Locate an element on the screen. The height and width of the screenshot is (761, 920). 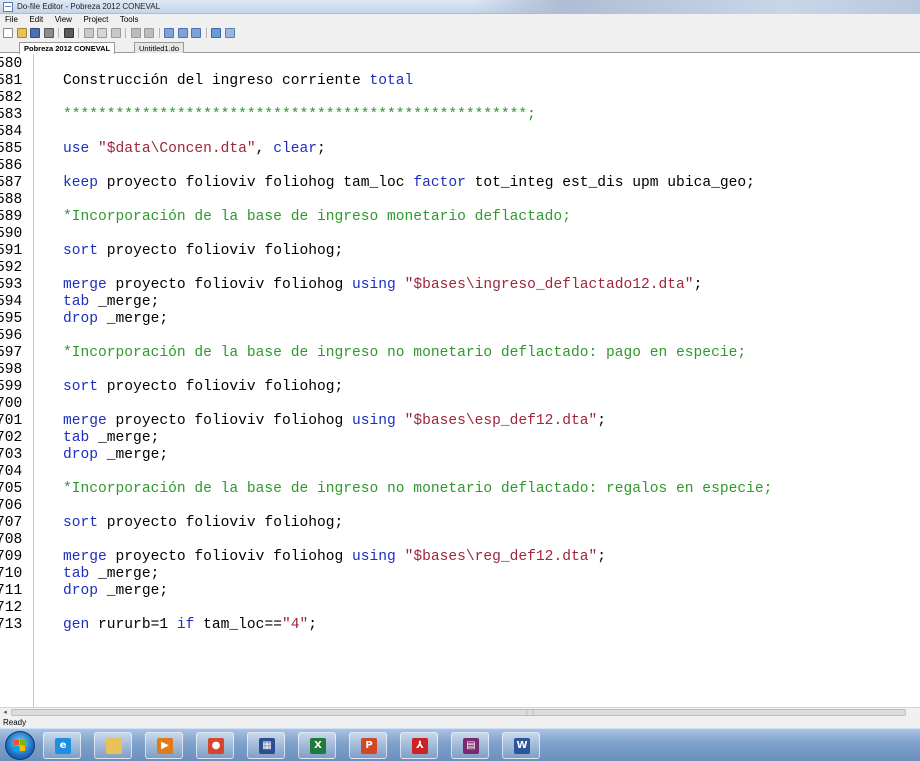
scrollbar-thumb: ⋮⋮ is located at coordinates (458, 713).